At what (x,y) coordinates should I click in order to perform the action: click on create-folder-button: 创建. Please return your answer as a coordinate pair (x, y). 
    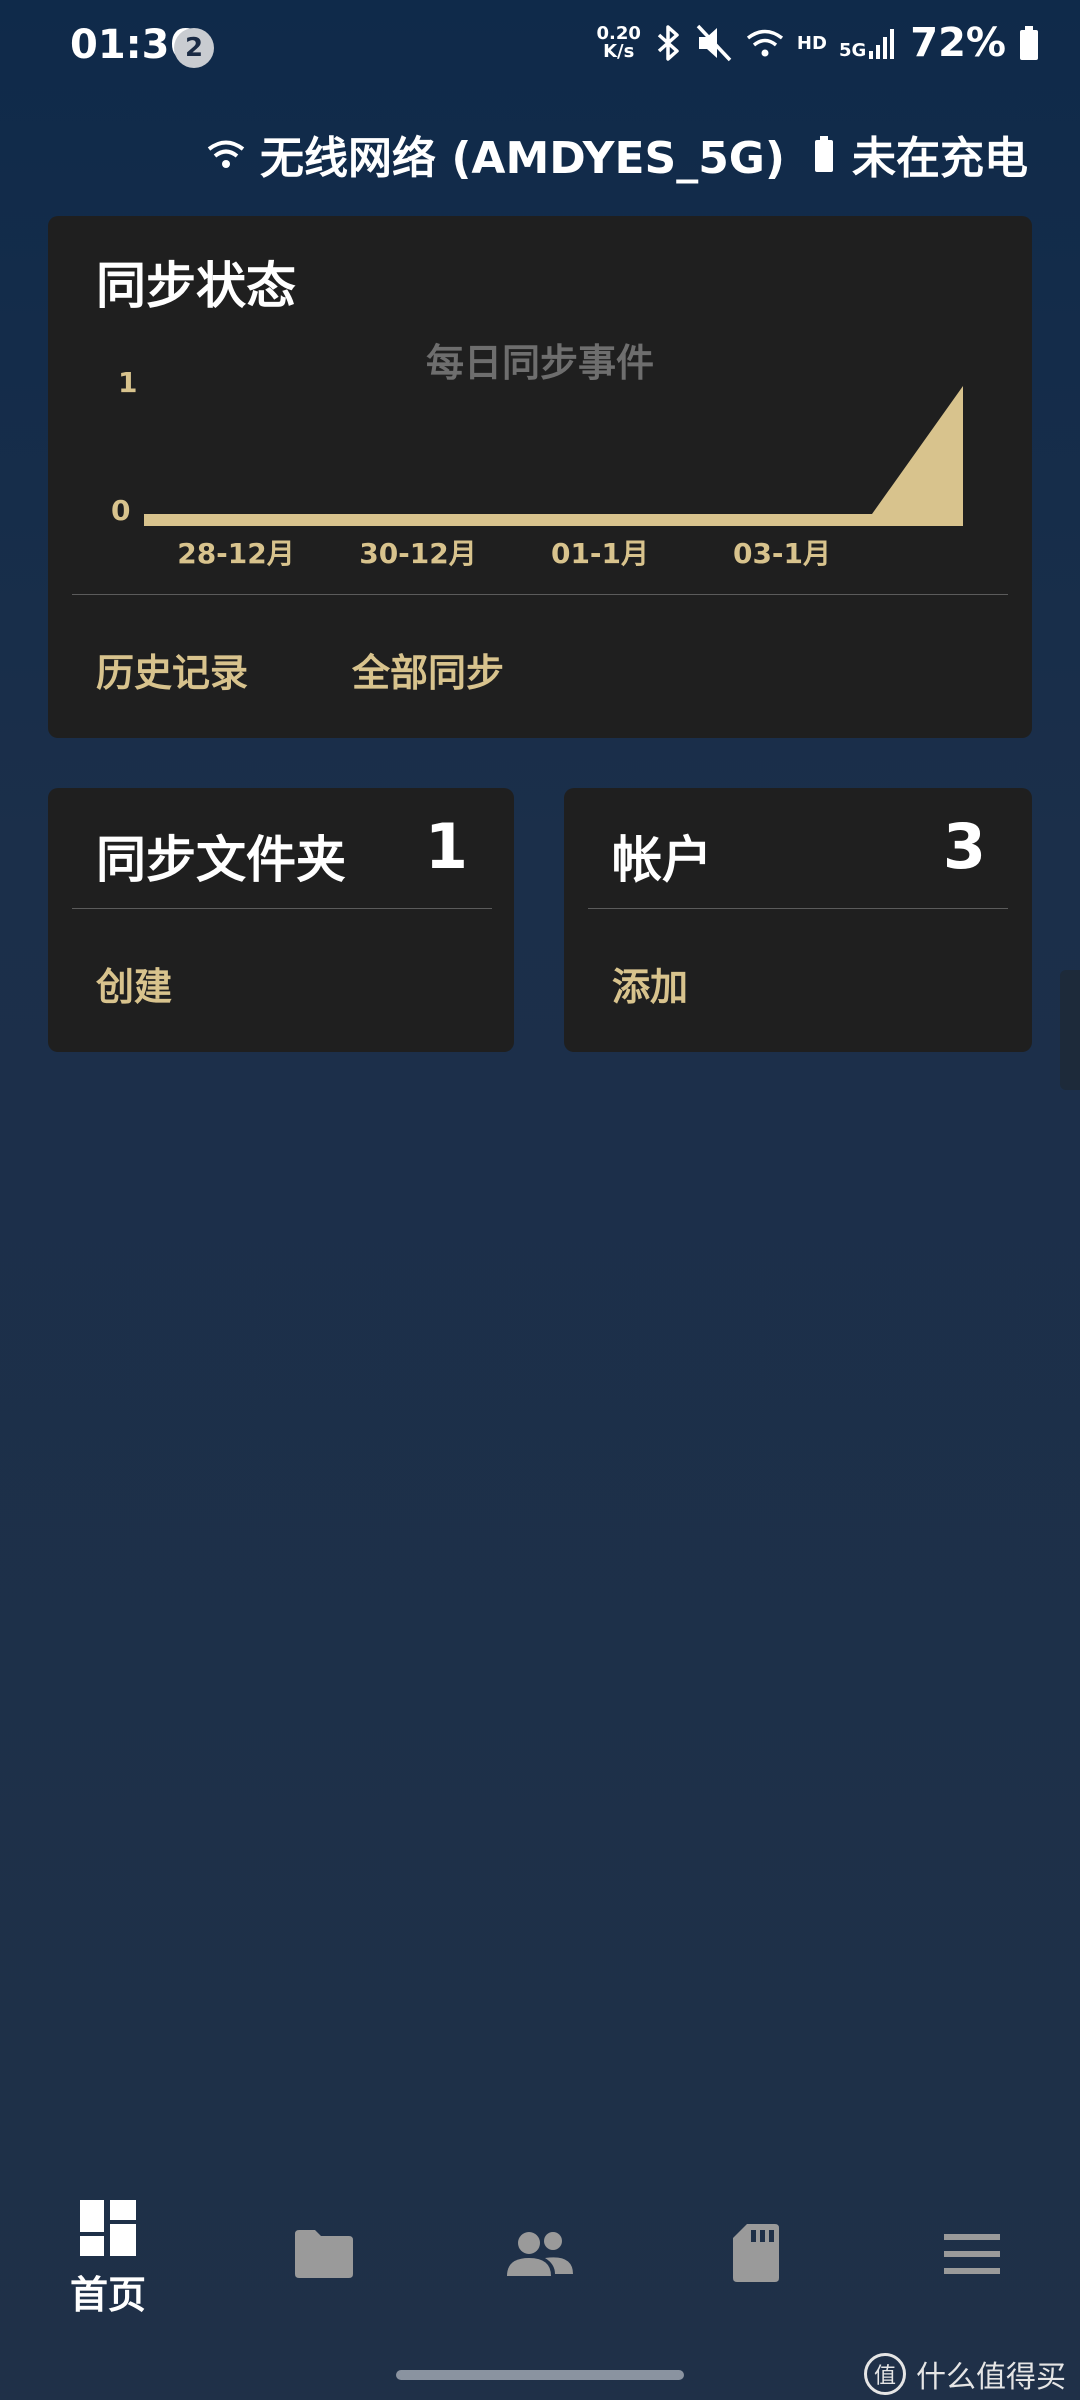
    Looking at the image, I should click on (134, 983).